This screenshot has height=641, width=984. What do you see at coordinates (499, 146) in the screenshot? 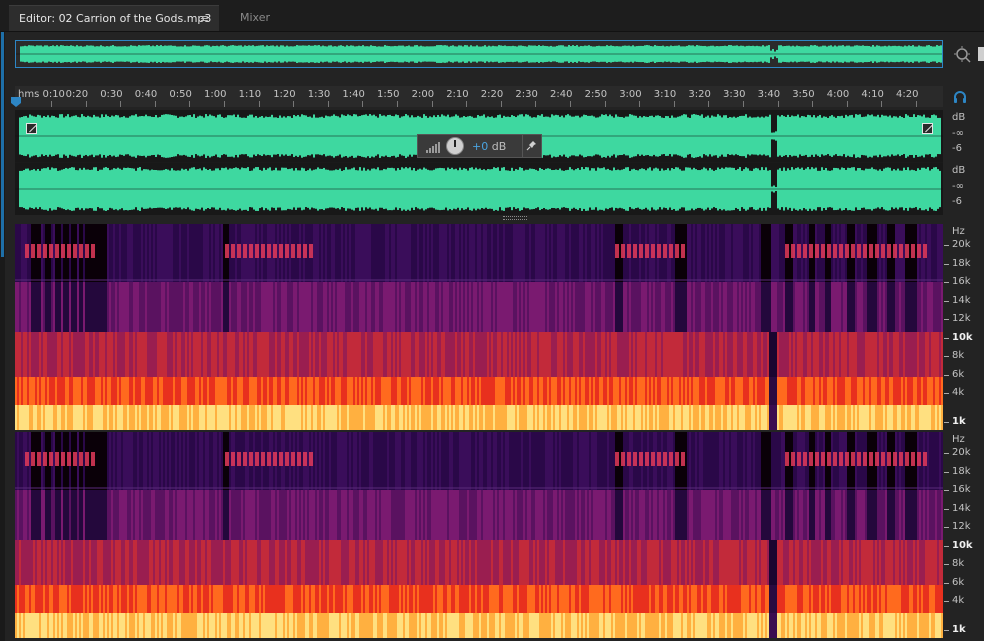
I see `volume-unit: dB` at bounding box center [499, 146].